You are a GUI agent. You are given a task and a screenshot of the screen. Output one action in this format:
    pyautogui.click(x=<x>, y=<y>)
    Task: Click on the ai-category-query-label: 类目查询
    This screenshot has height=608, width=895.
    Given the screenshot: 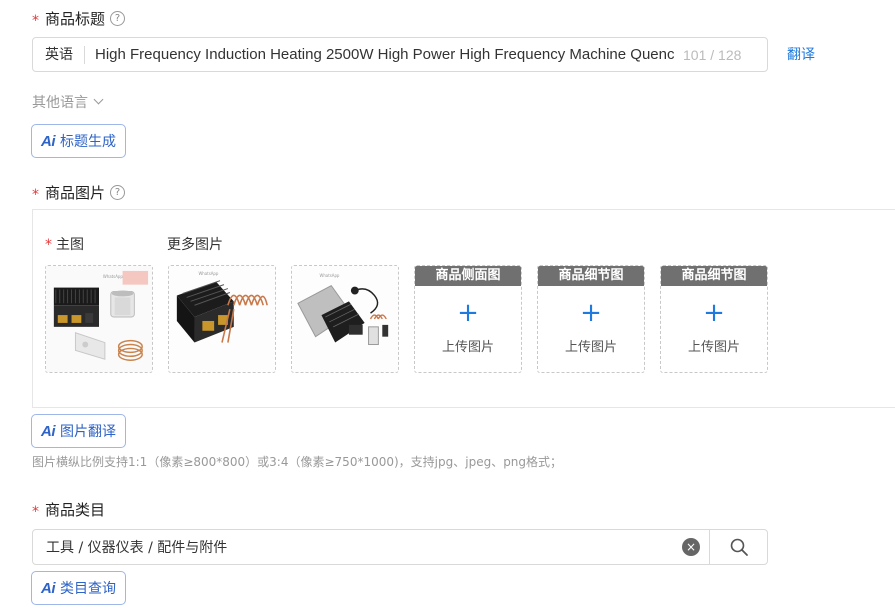 What is the action you would take?
    pyautogui.click(x=88, y=589)
    